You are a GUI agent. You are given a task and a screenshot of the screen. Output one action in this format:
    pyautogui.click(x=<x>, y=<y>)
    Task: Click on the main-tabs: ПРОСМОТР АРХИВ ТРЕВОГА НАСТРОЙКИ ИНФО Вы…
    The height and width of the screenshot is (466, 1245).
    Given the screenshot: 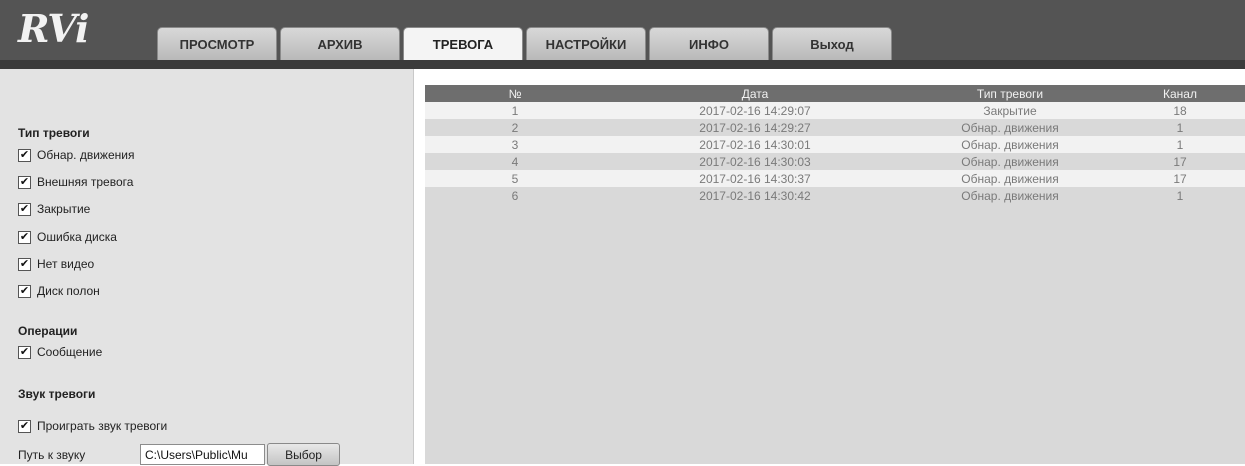 What is the action you would take?
    pyautogui.click(x=524, y=43)
    